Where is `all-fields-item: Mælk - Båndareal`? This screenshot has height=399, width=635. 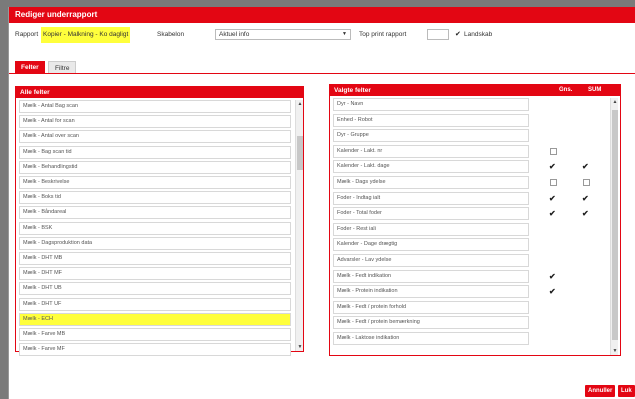 all-fields-item: Mælk - Båndareal is located at coordinates (155, 213).